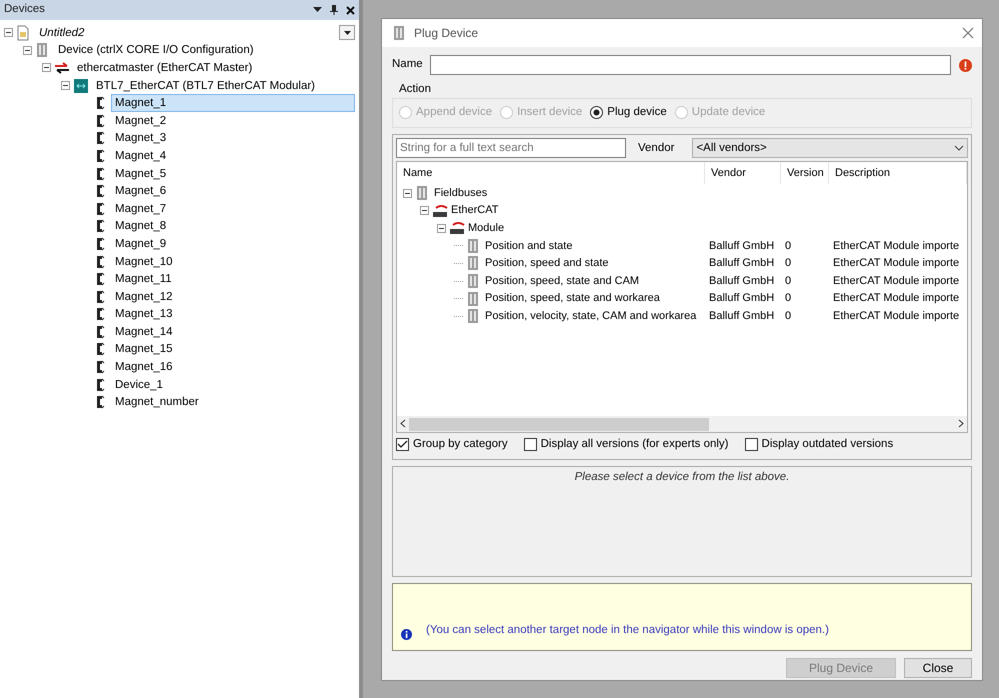 The height and width of the screenshot is (698, 999). What do you see at coordinates (862, 173) in the screenshot?
I see `column-header: Description` at bounding box center [862, 173].